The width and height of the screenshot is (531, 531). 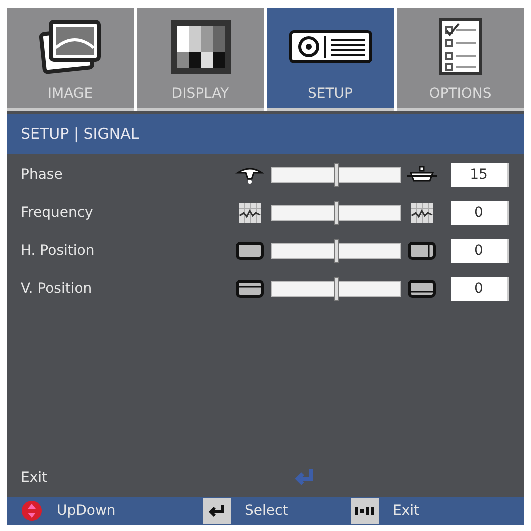 I want to click on menu-tab: DISPLAY, so click(x=200, y=59).